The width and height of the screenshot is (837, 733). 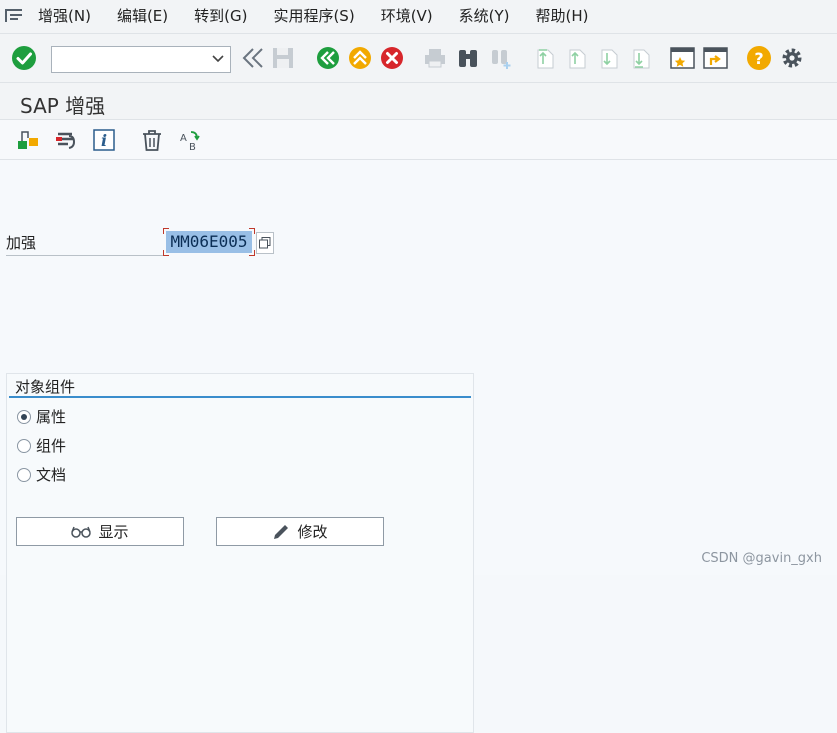 I want to click on radio-components: 组件, so click(x=41, y=446).